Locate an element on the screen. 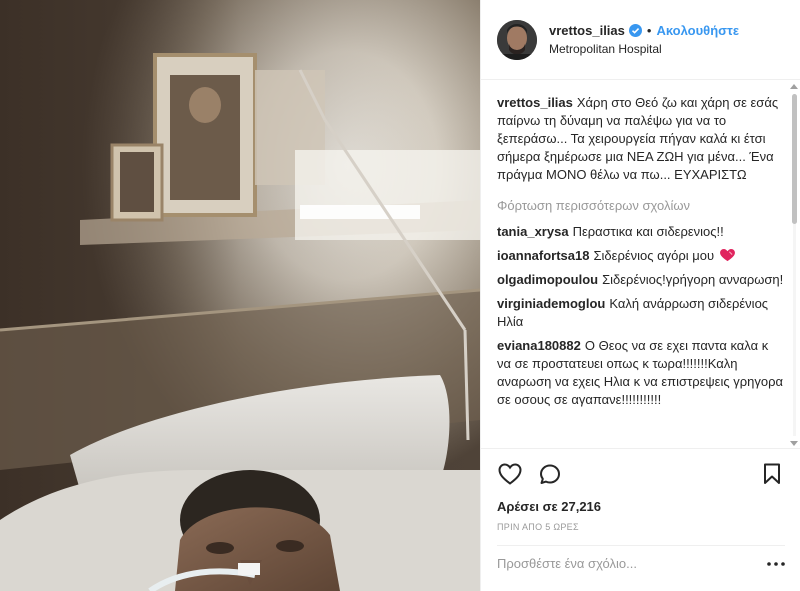  red-heart-emoji-icon is located at coordinates (727, 255).